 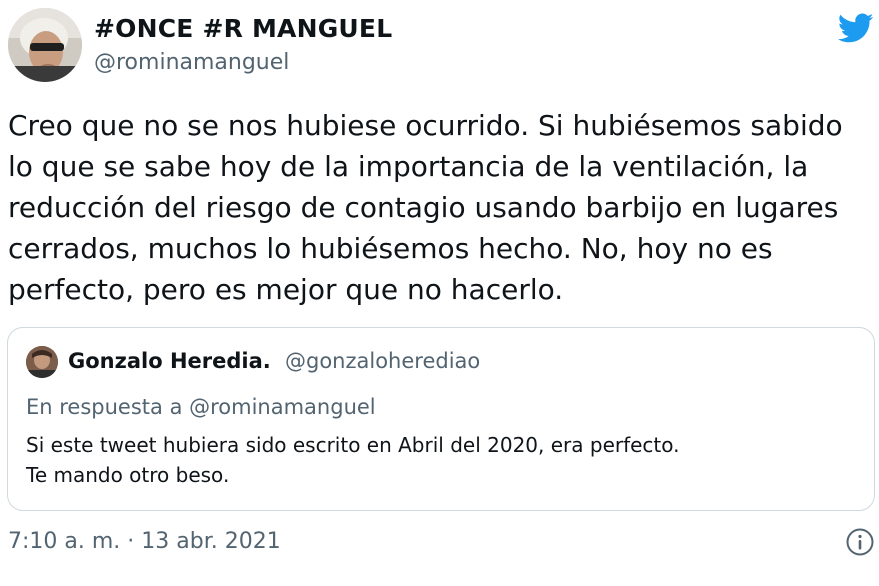 I want to click on quoted-author-name: Gonzalo Heredia., so click(x=169, y=361).